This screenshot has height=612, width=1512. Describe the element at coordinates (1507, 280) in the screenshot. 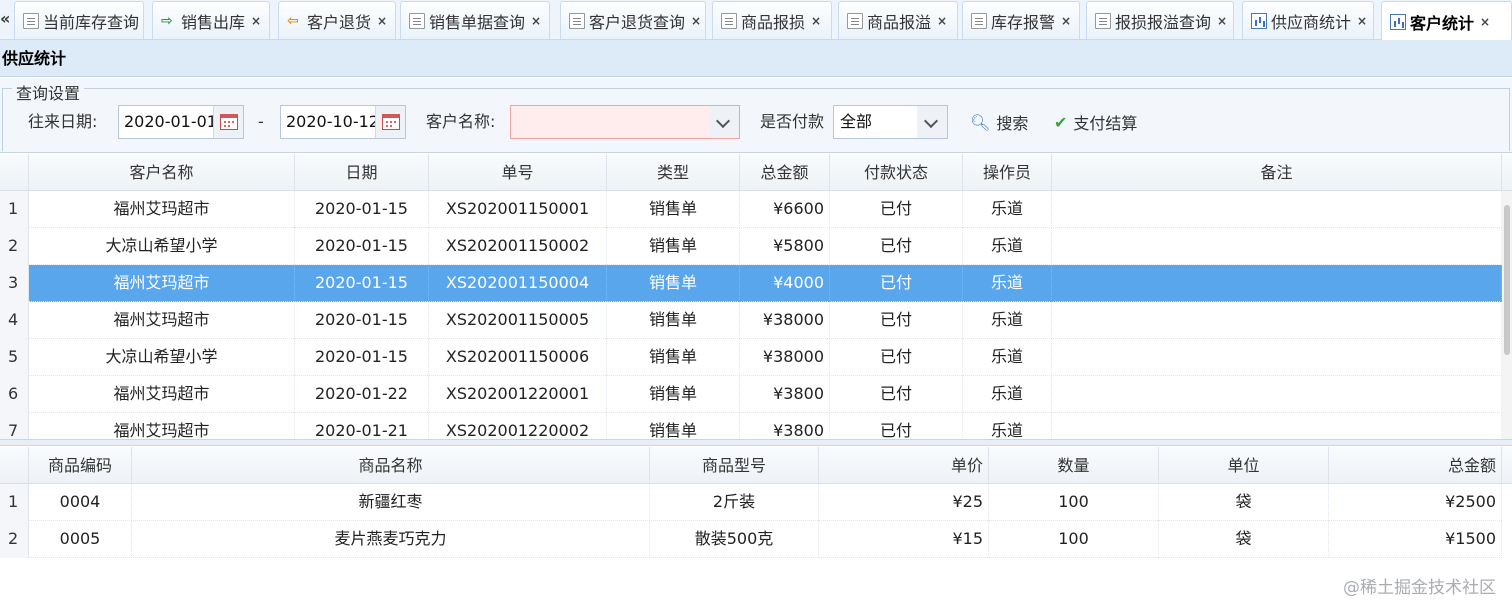

I see `scrollbar-thumb` at that location.